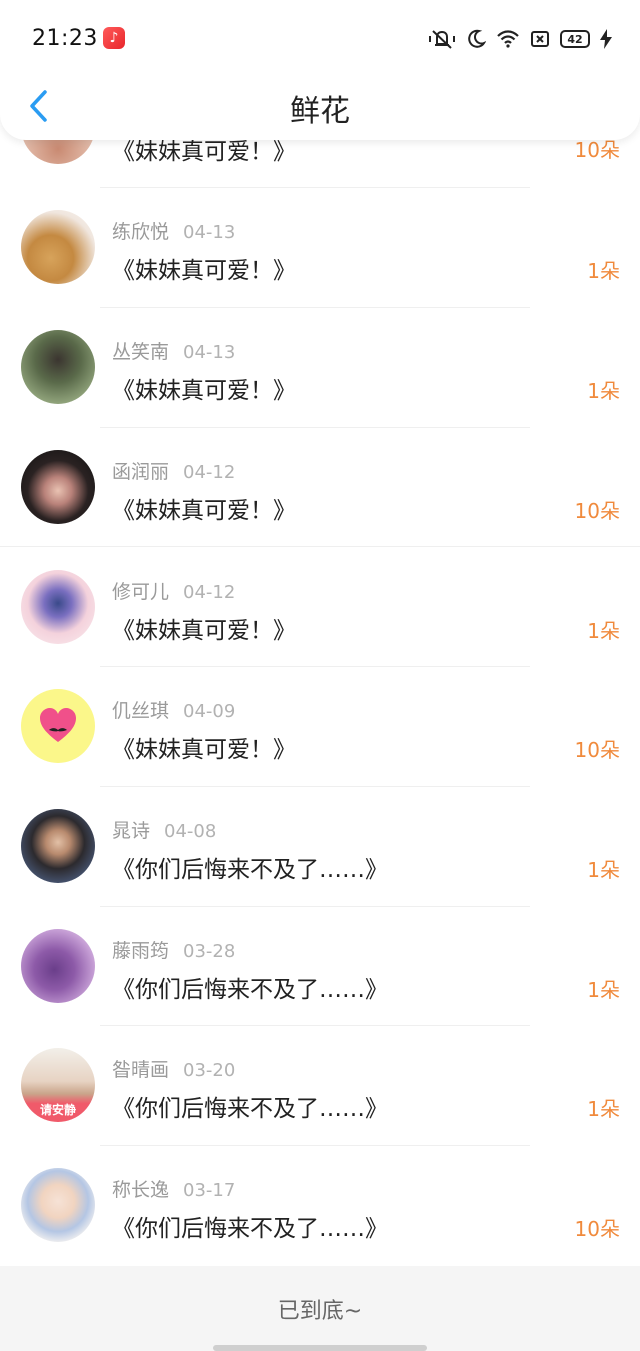 The width and height of the screenshot is (640, 1351). Describe the element at coordinates (131, 831) in the screenshot. I see `sender-name: 晁诗` at that location.